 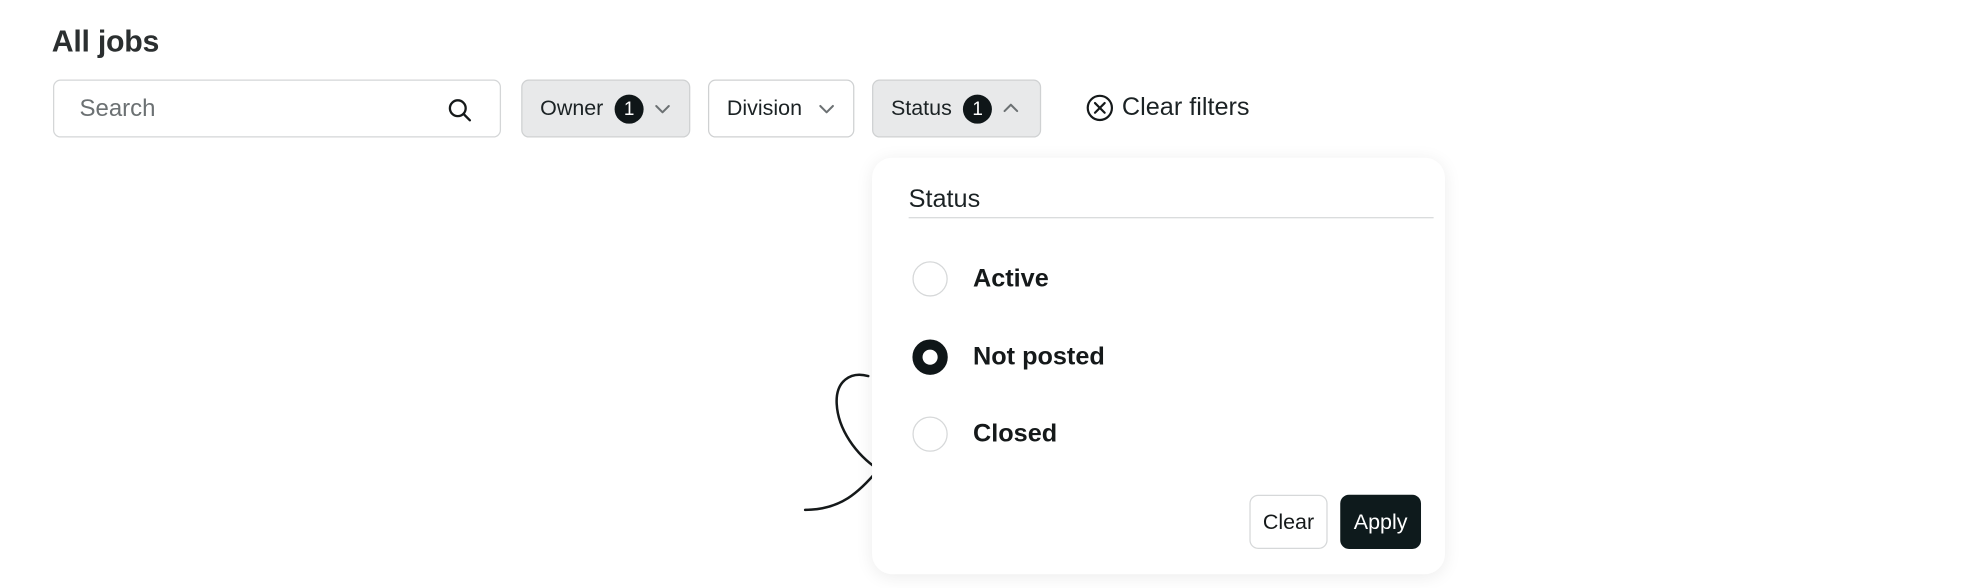 I want to click on status-option-active: Active, so click(x=980, y=279).